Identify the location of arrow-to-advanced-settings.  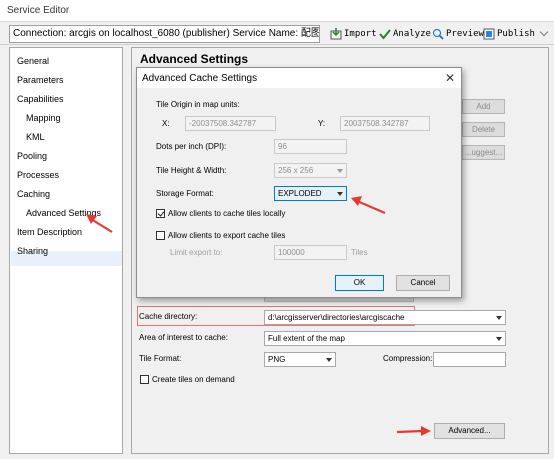
(99, 223).